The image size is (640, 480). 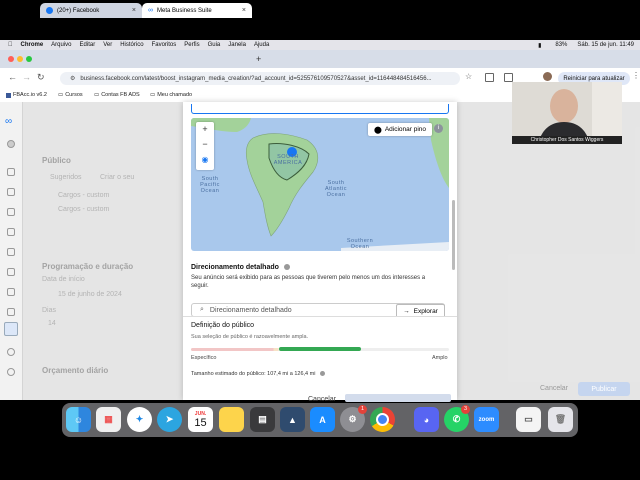 What do you see at coordinates (539, 45) in the screenshot?
I see `battery-icon: ▮` at bounding box center [539, 45].